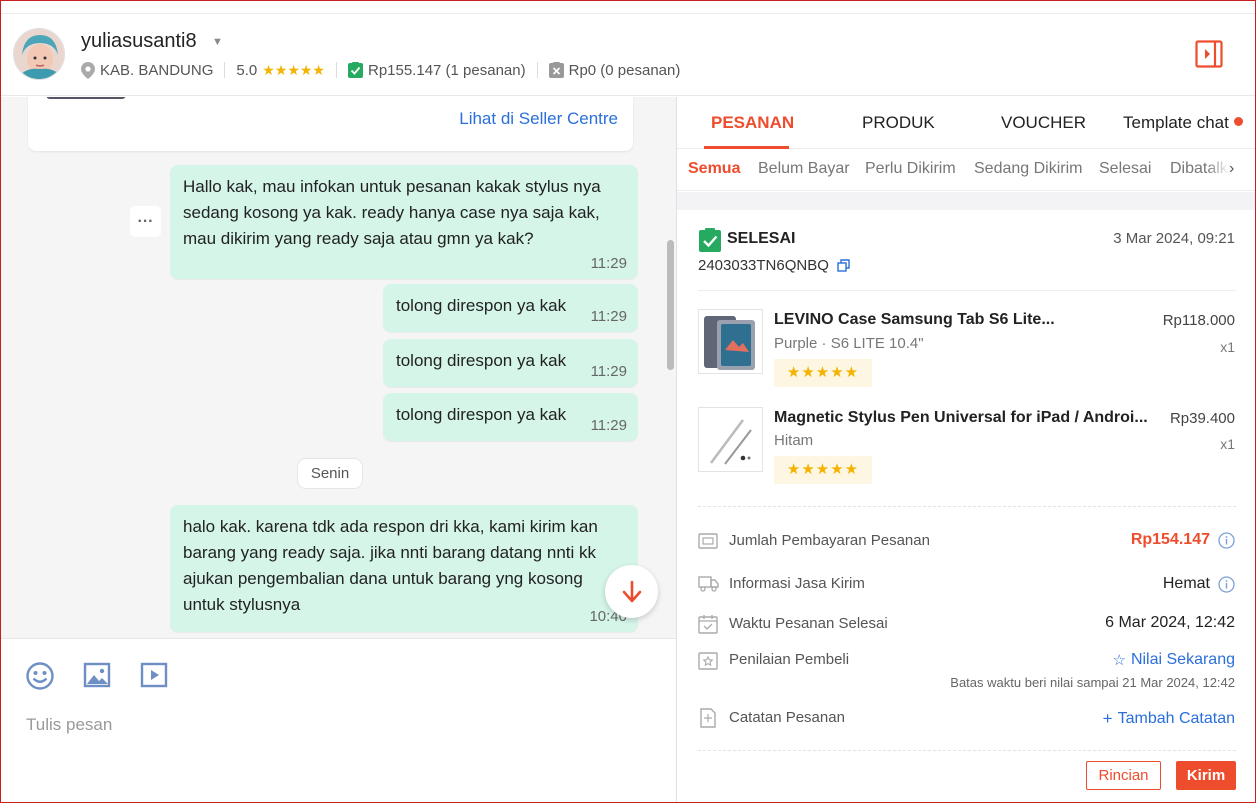 This screenshot has width=1256, height=803. I want to click on notes-action: + Tambah Catatan, so click(1169, 719).